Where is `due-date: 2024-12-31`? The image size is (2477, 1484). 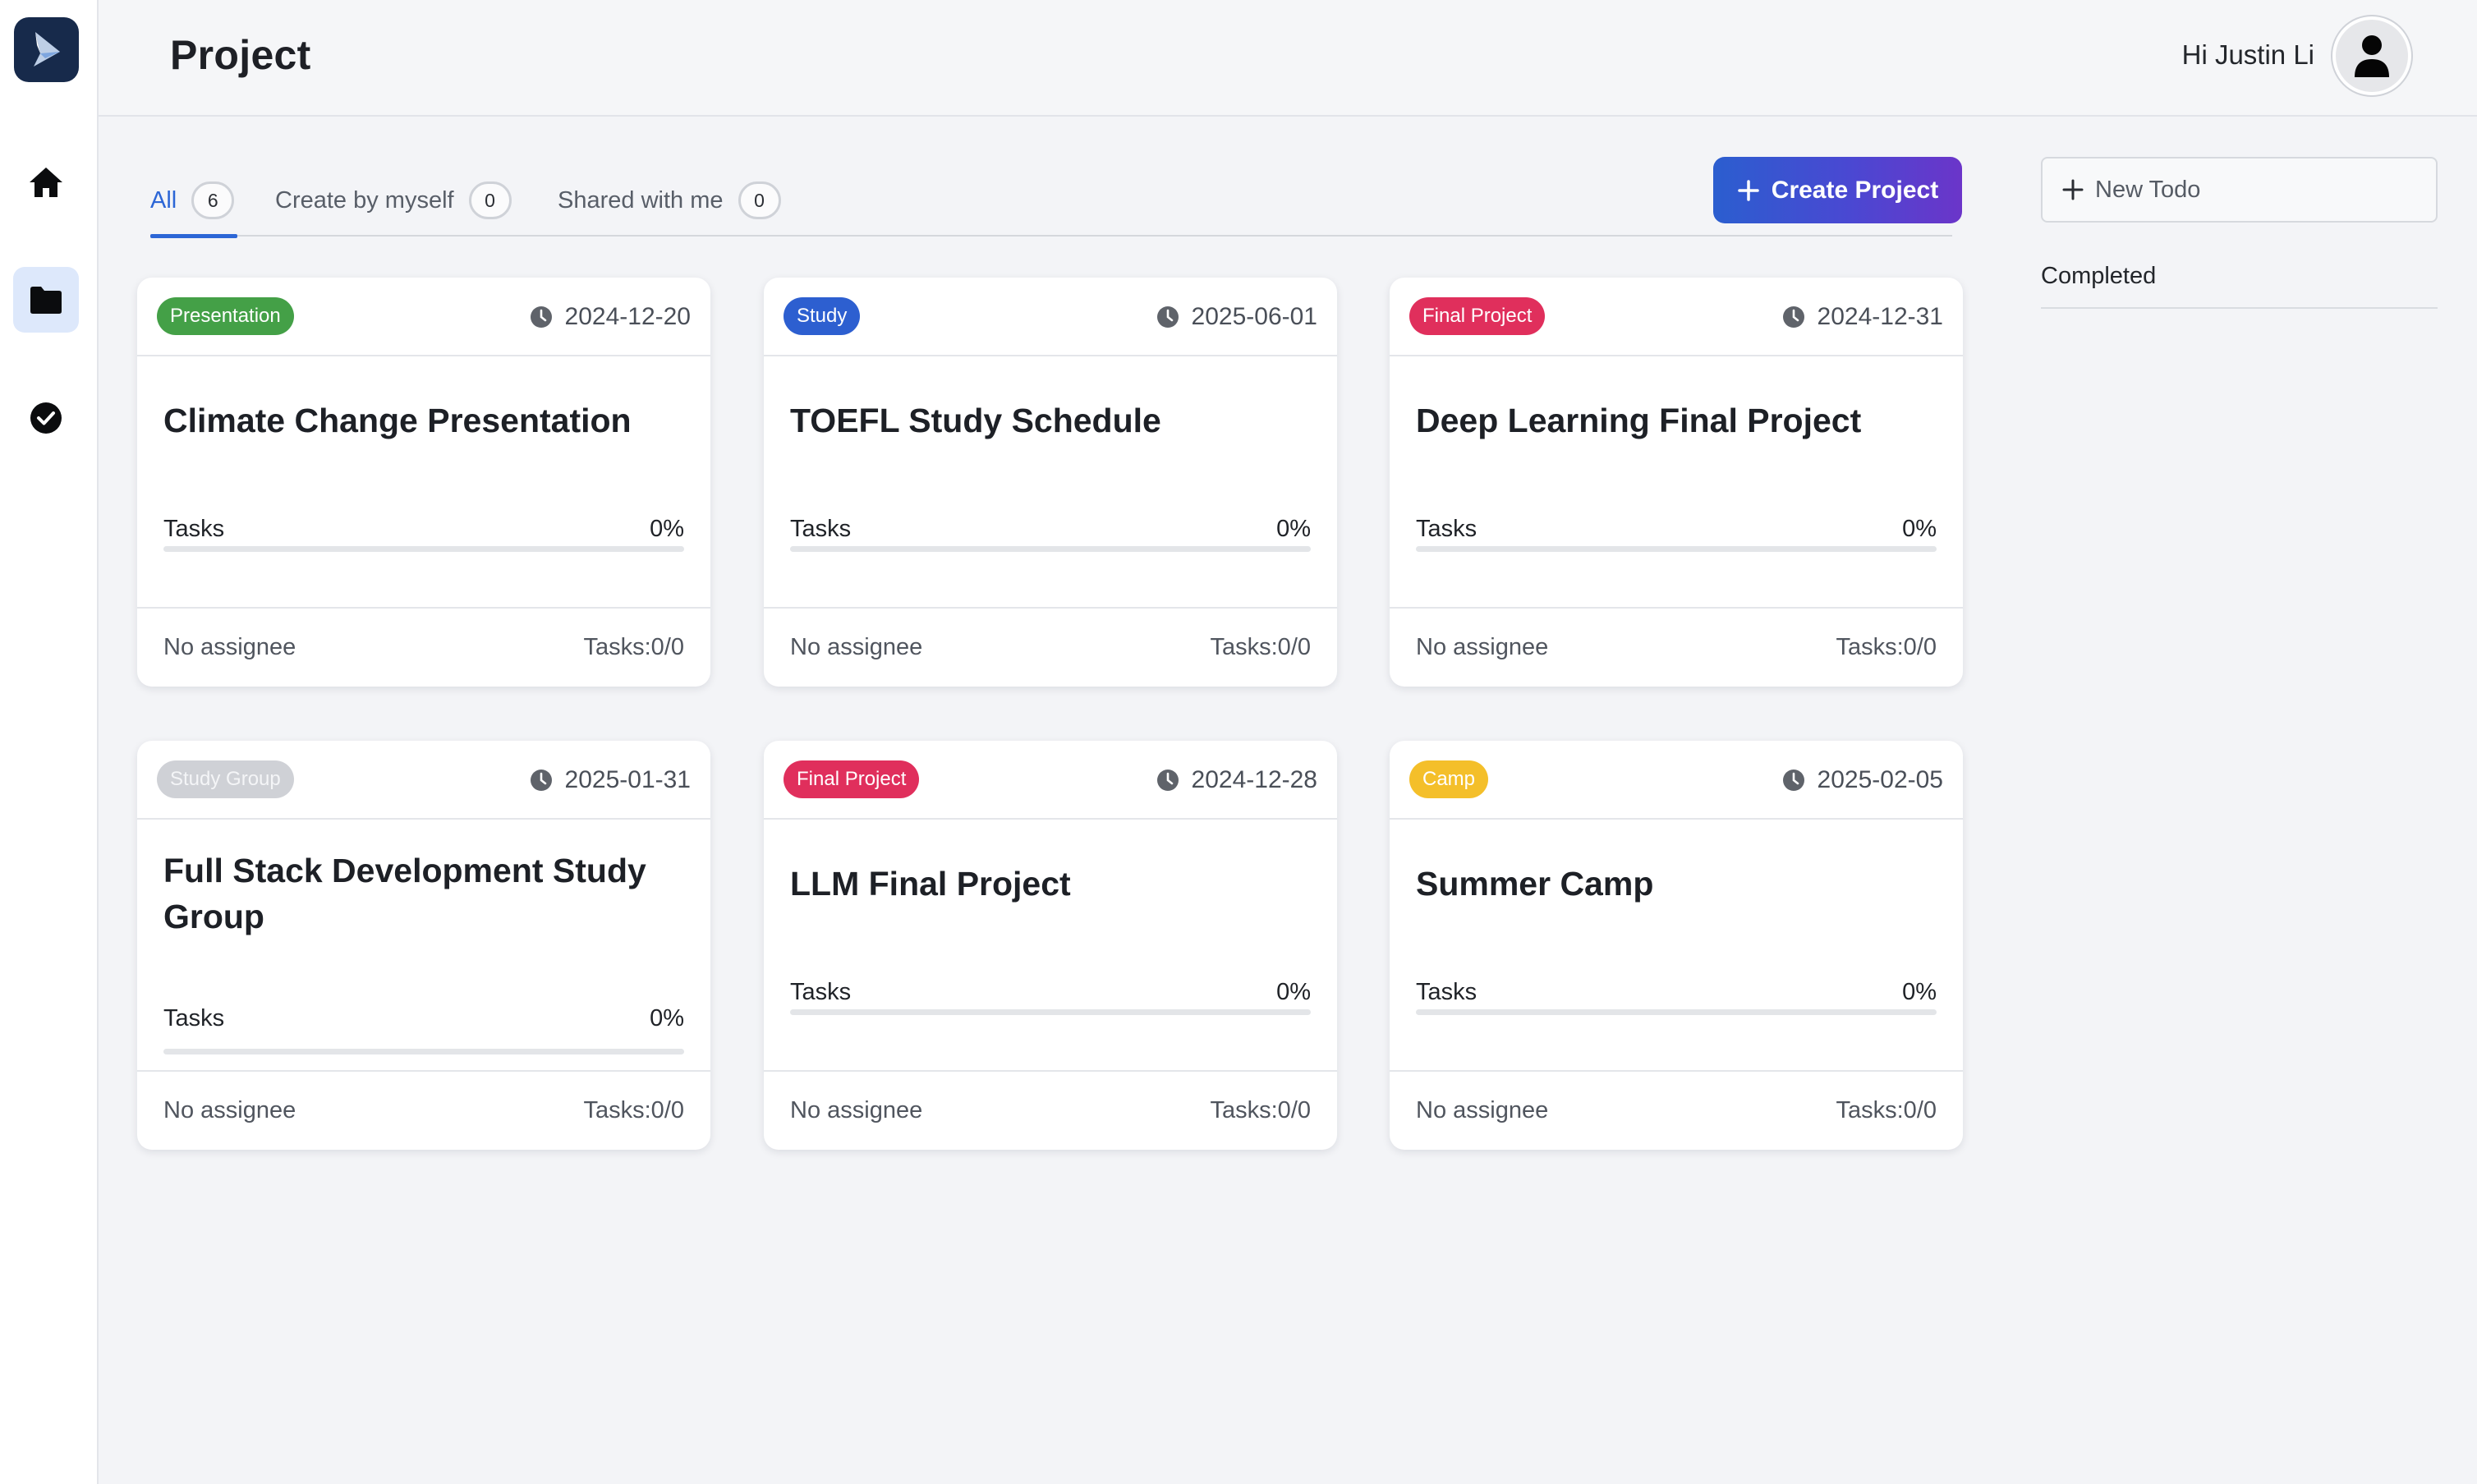
due-date: 2024-12-31 is located at coordinates (1862, 317).